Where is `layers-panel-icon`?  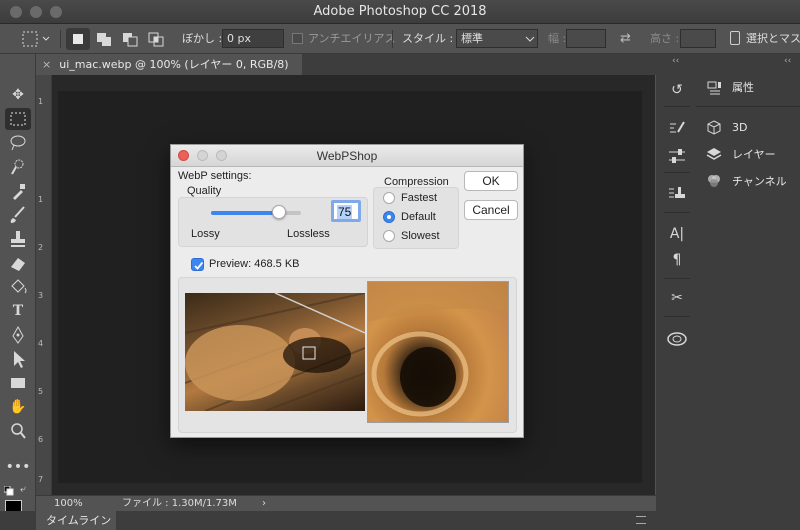
layers-panel-icon is located at coordinates (714, 154).